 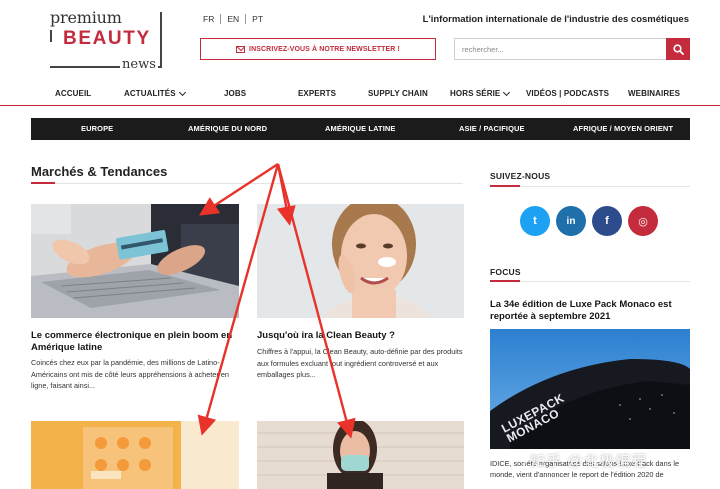 I want to click on watermark: 知乎 @北极编程, so click(x=578, y=460).